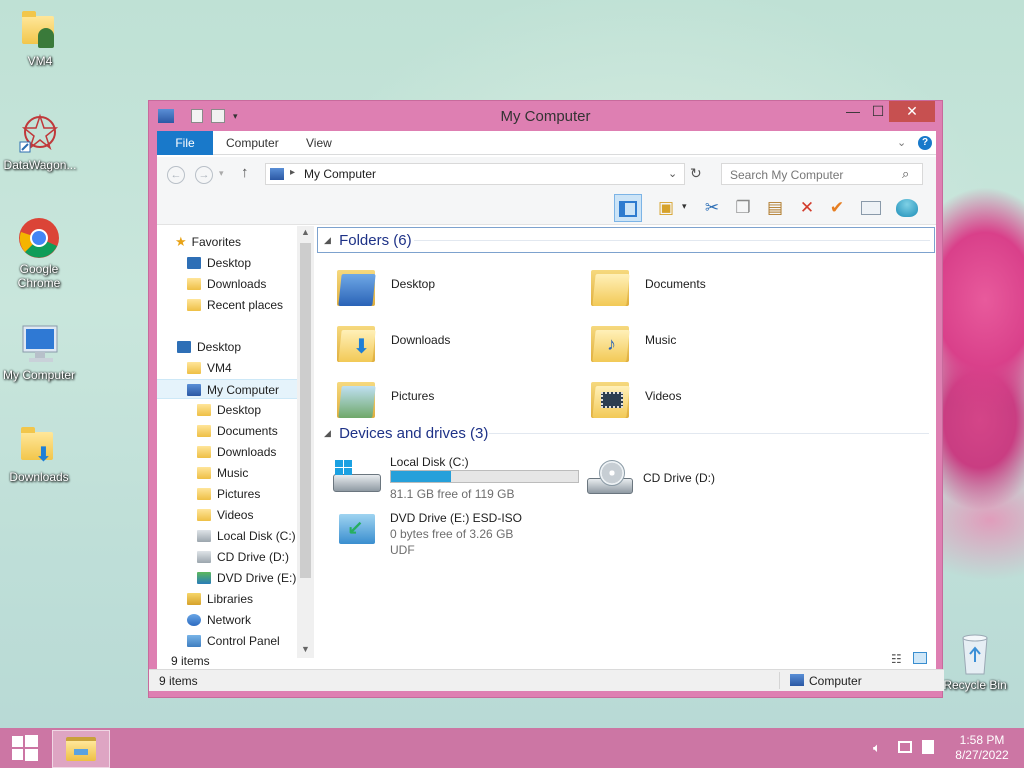 The width and height of the screenshot is (1024, 768). I want to click on up-arrow-icon: ↑, so click(245, 172).